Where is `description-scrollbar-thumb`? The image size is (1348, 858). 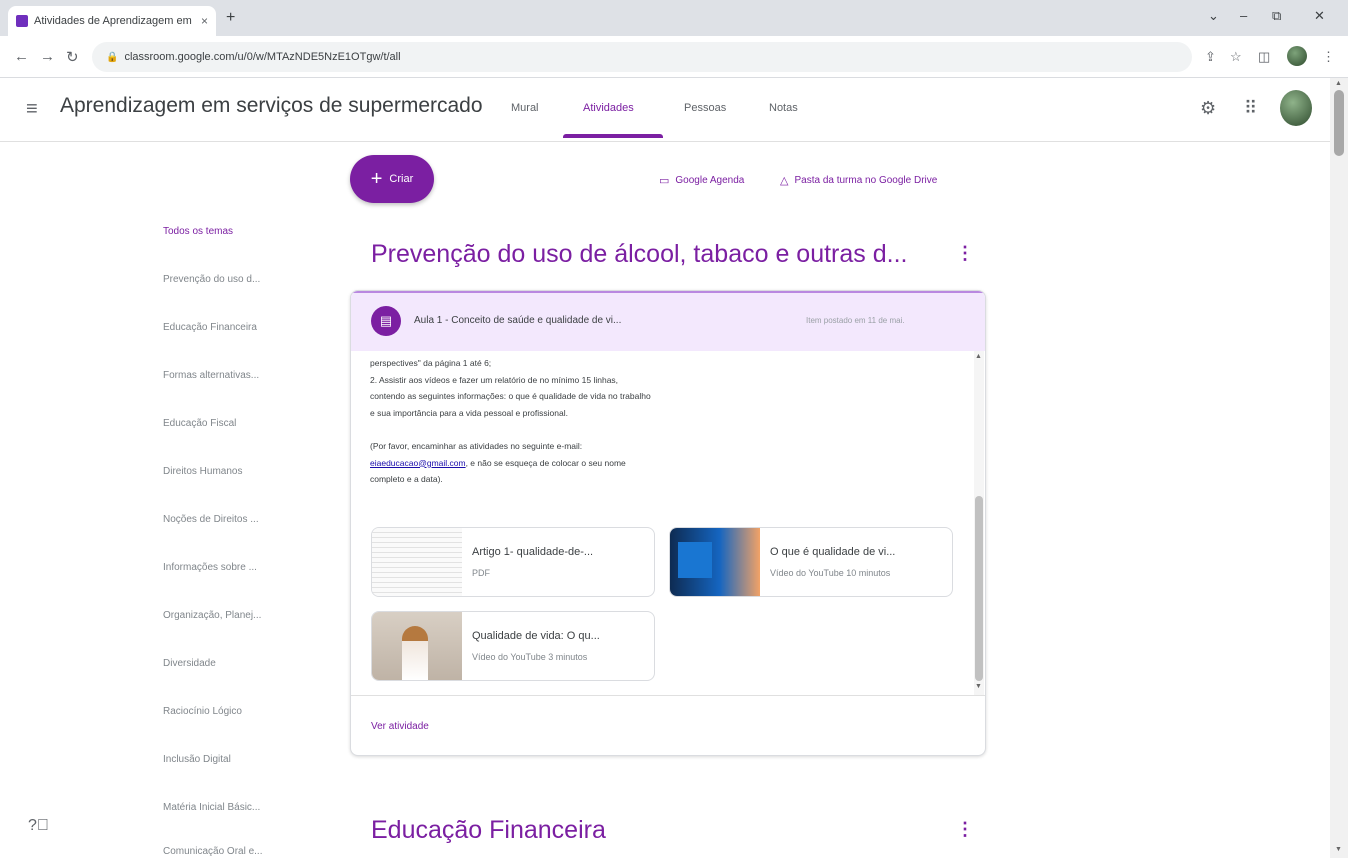
description-scrollbar-thumb is located at coordinates (979, 588).